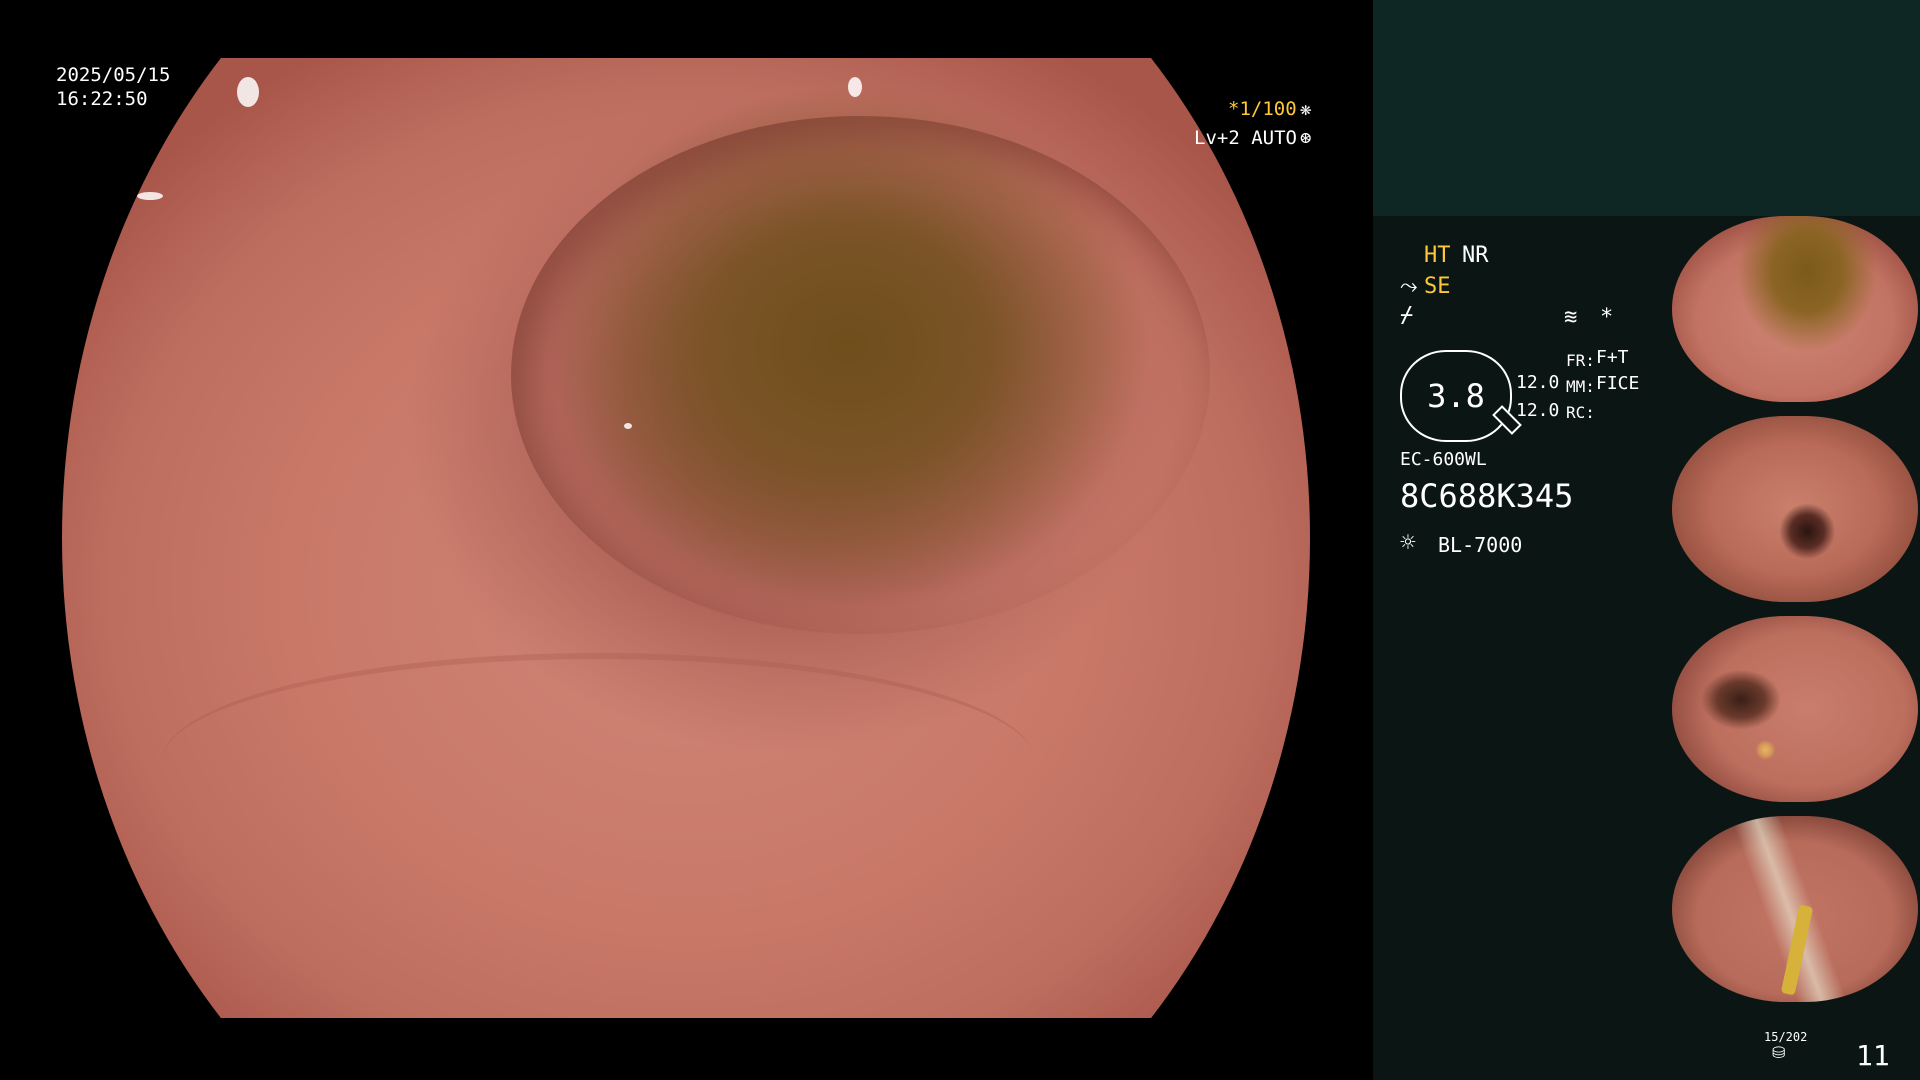 This screenshot has width=1920, height=1080. What do you see at coordinates (1571, 317) in the screenshot?
I see `structure-icon: ≋` at bounding box center [1571, 317].